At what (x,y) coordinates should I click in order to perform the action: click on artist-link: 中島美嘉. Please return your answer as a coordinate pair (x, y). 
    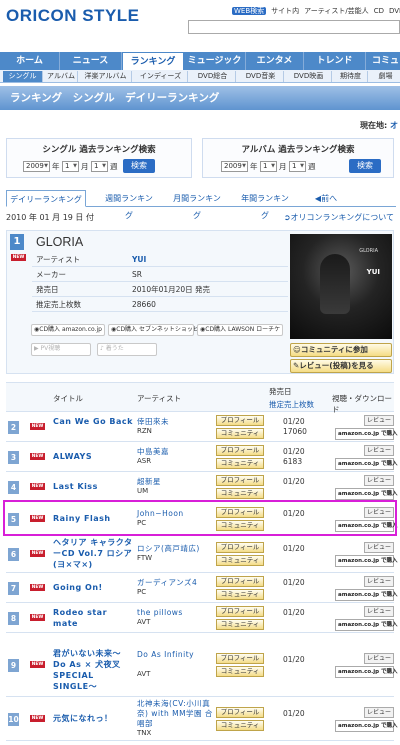
    Looking at the image, I should click on (177, 452).